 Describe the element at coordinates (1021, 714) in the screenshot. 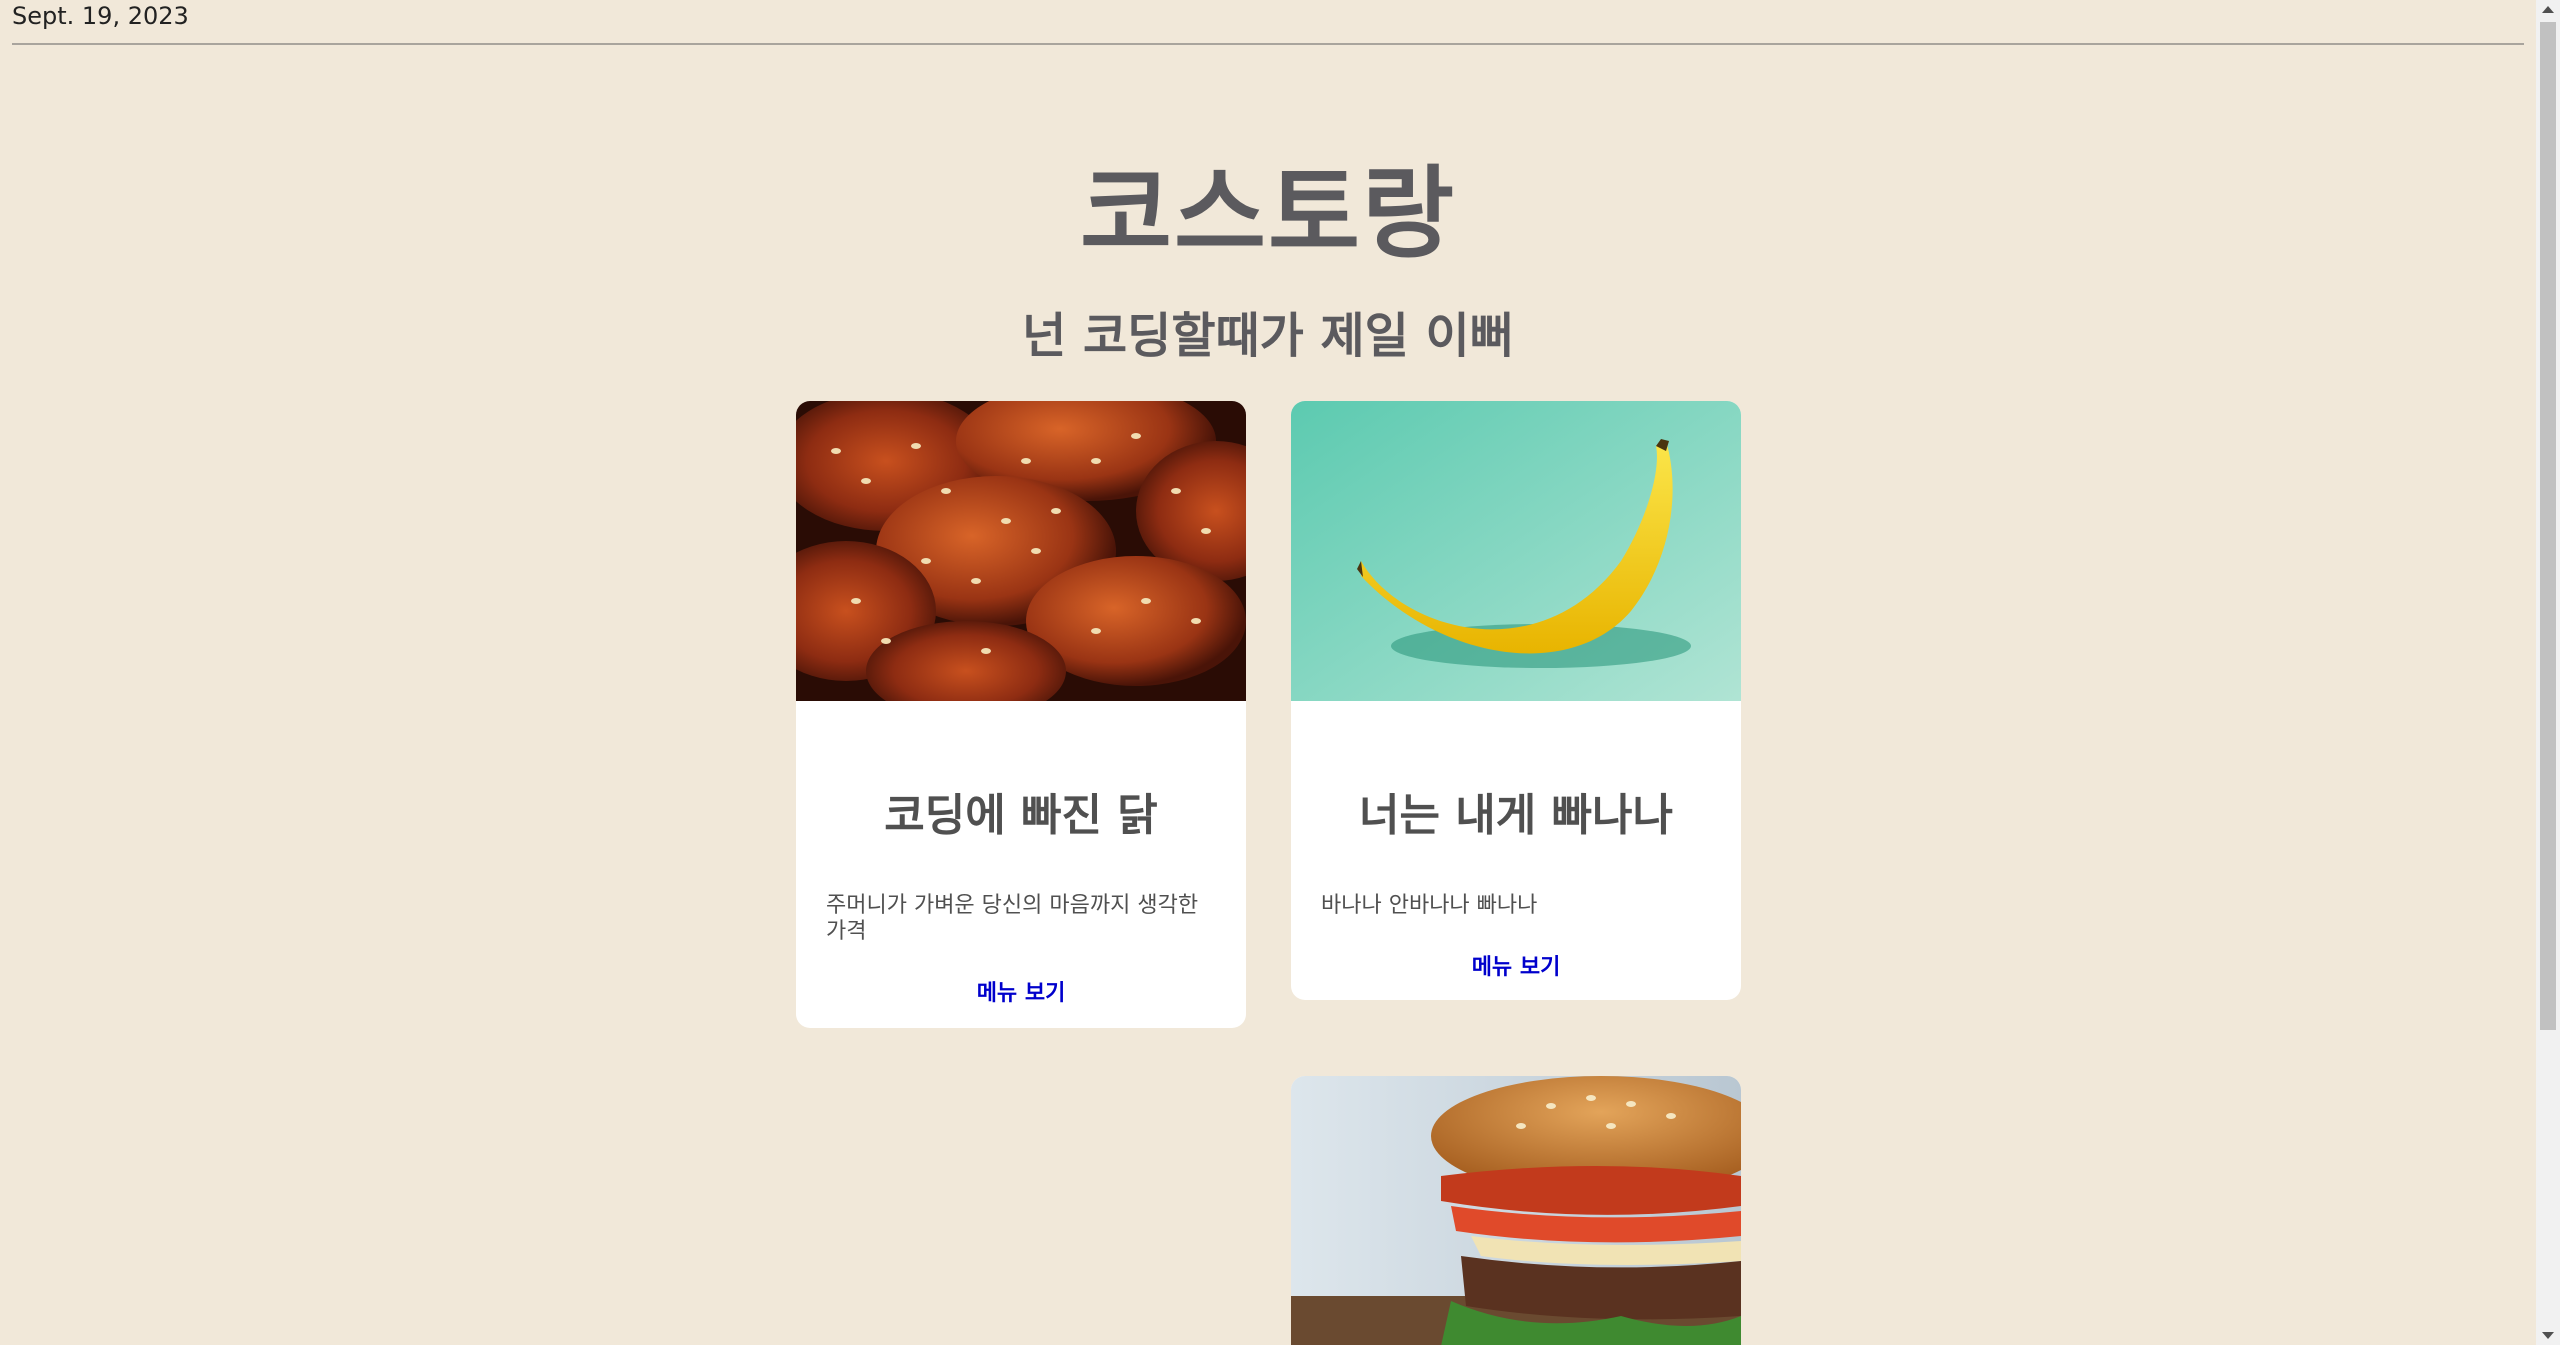

I see `menu-card-chicken: 코딩에 빠진 닭 주머니가 가벼운 당신의 마음까지 생각한 가격 메뉴 보기` at that location.